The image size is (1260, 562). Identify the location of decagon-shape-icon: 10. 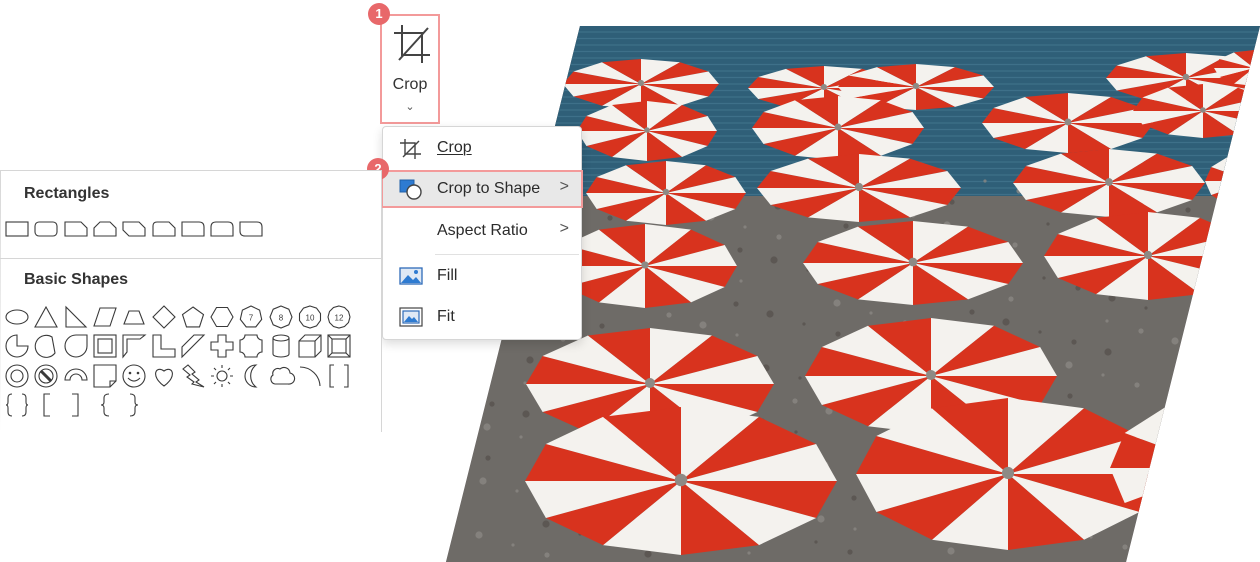
(310, 317).